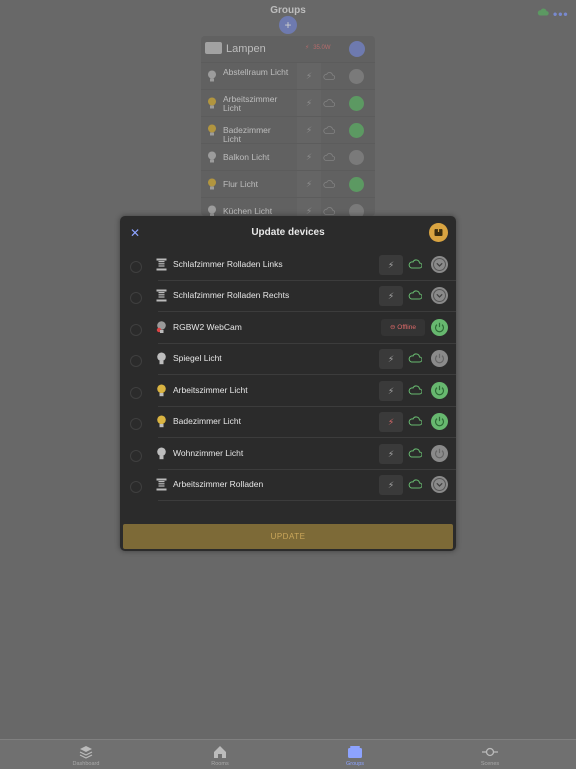 Image resolution: width=576 pixels, height=769 pixels. I want to click on device-row: Arbeitszimmer Licht ⚡, so click(288, 391).